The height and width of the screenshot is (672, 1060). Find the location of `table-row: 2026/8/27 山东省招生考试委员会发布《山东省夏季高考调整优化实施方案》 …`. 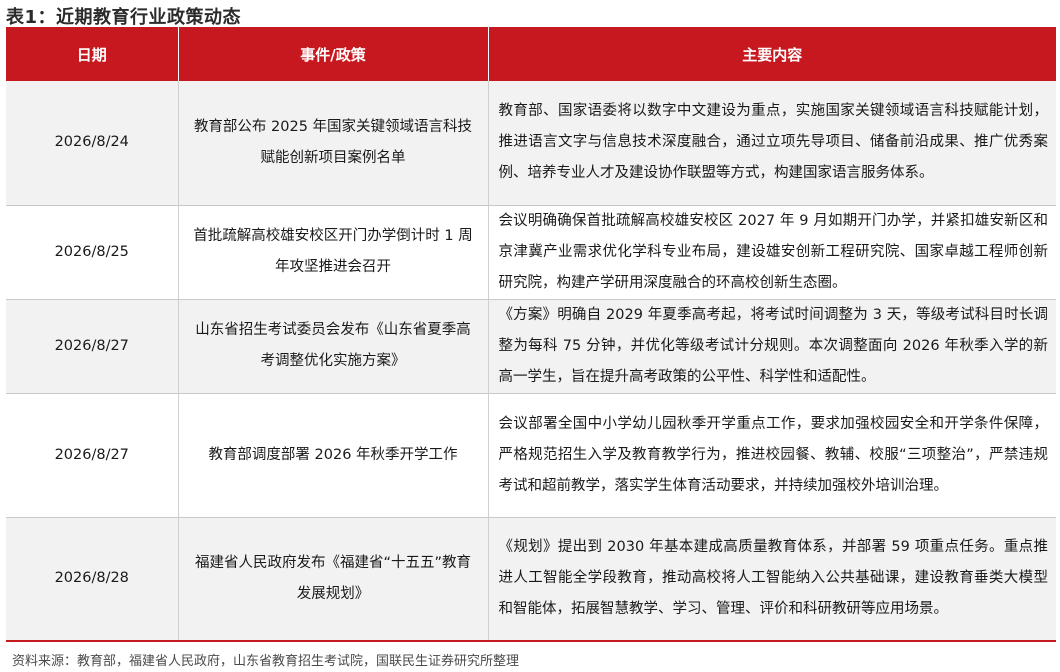

table-row: 2026/8/27 山东省招生考试委员会发布《山东省夏季高考调整优化实施方案》 … is located at coordinates (531, 346).